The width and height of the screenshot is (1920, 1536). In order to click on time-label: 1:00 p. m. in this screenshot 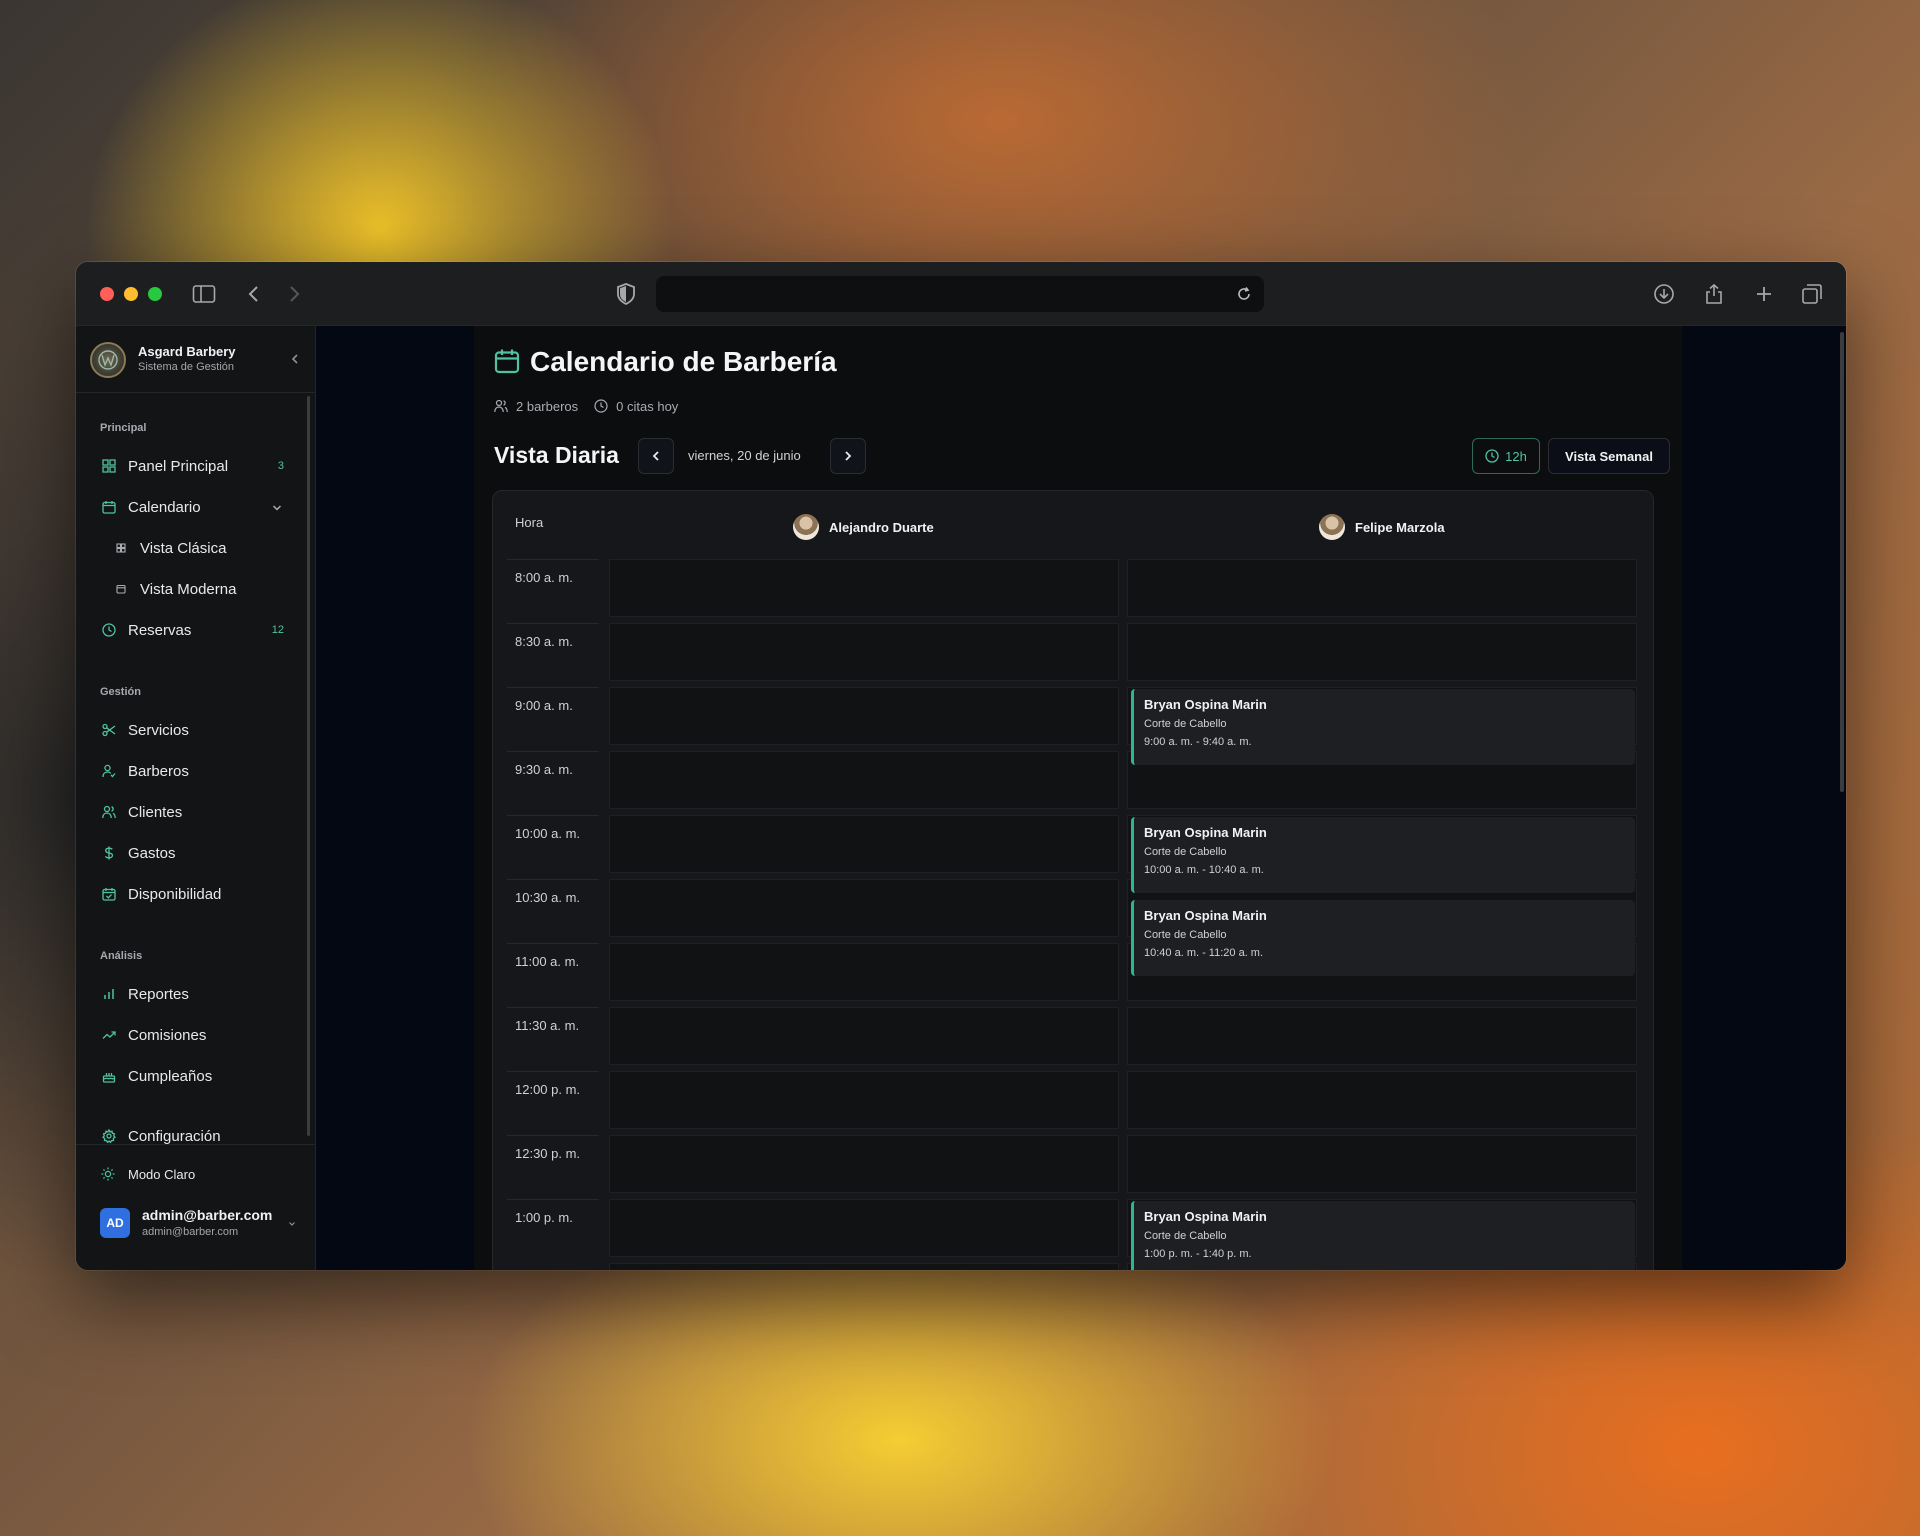, I will do `click(553, 1231)`.